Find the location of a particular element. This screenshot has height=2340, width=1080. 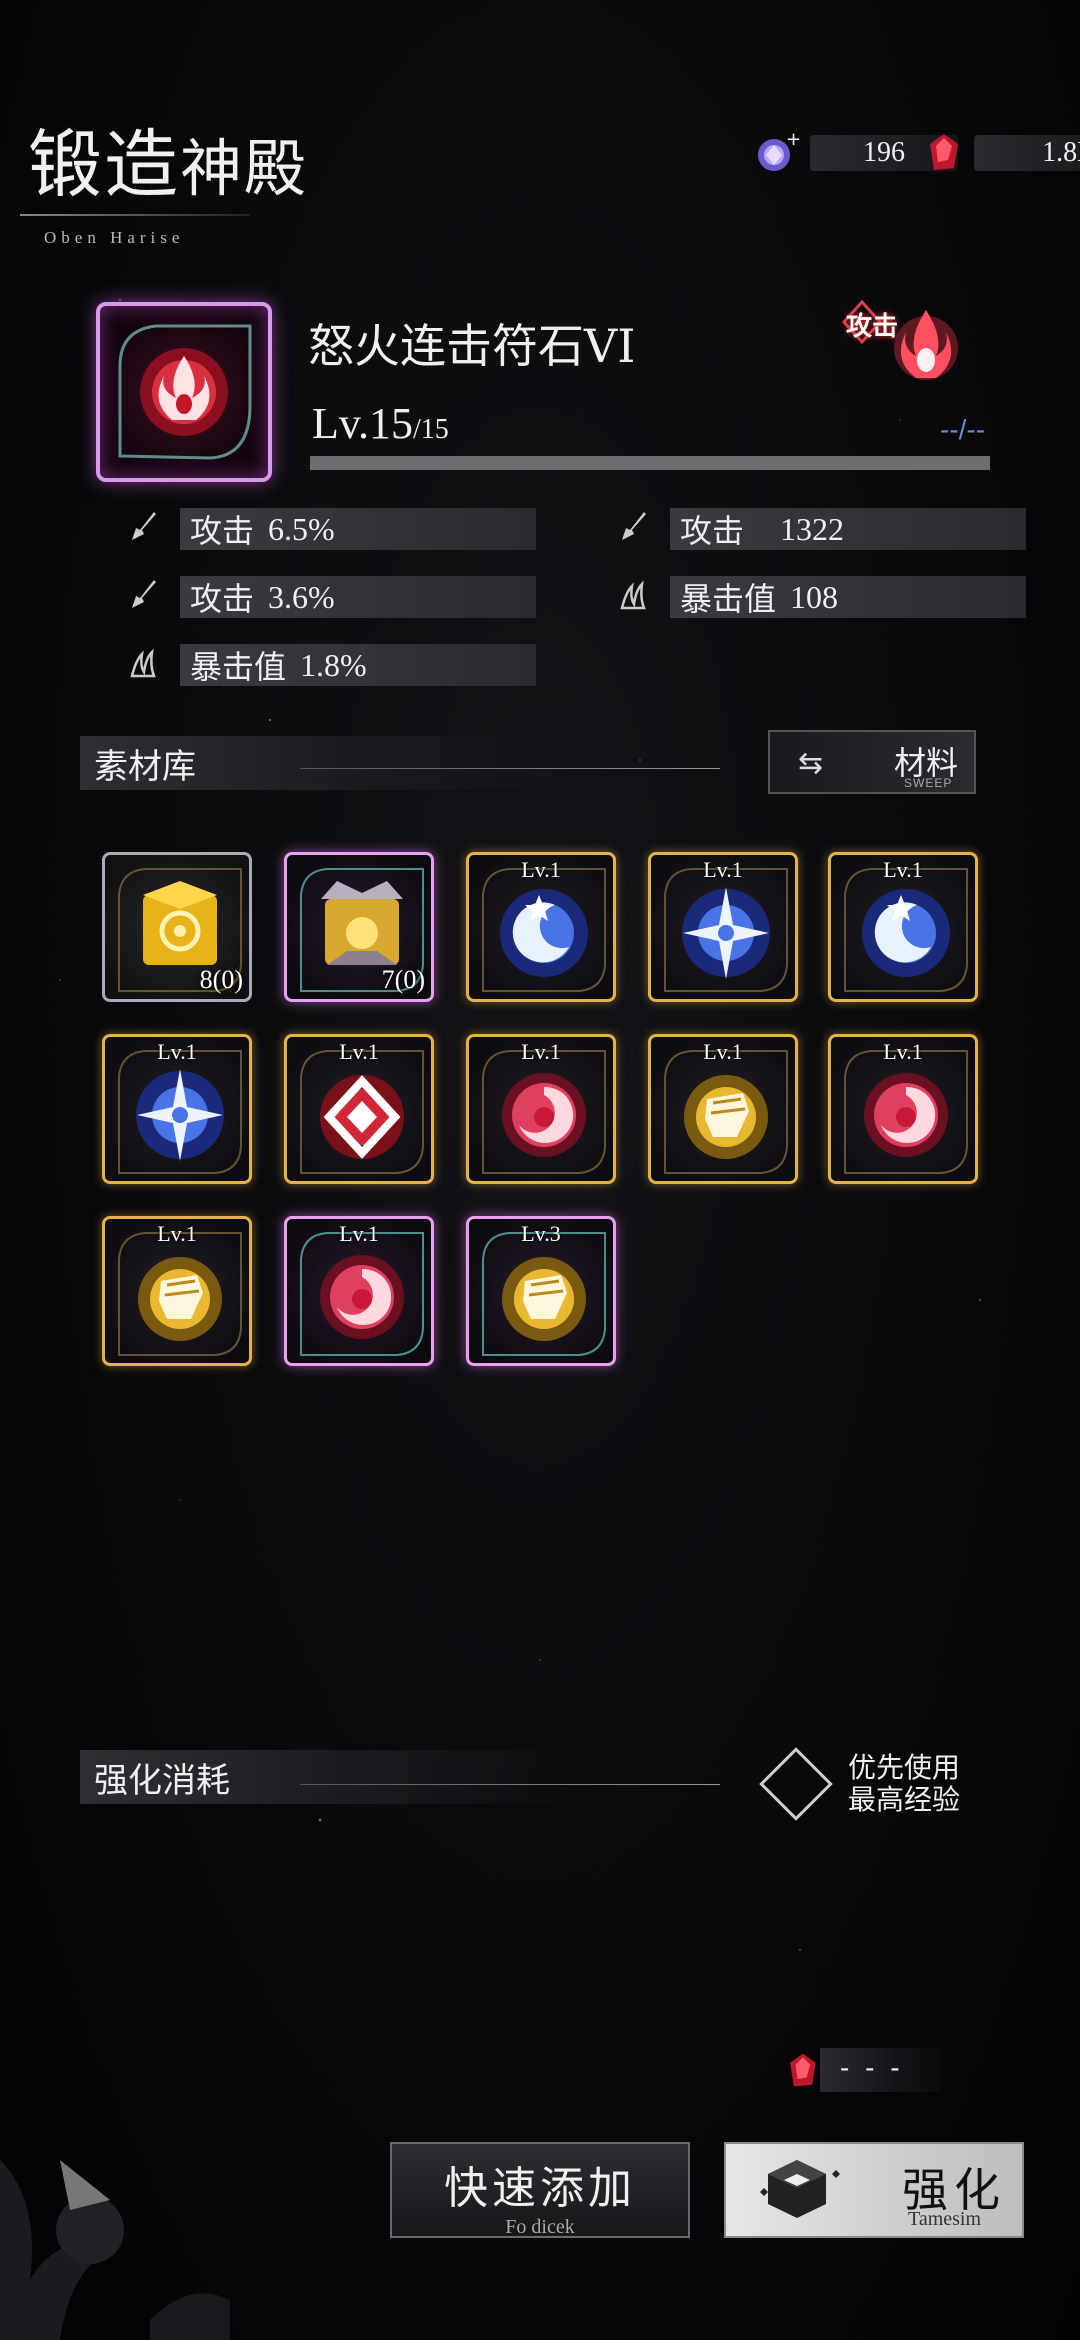

item-name: 怒火连击符石VI is located at coordinates (472, 346).